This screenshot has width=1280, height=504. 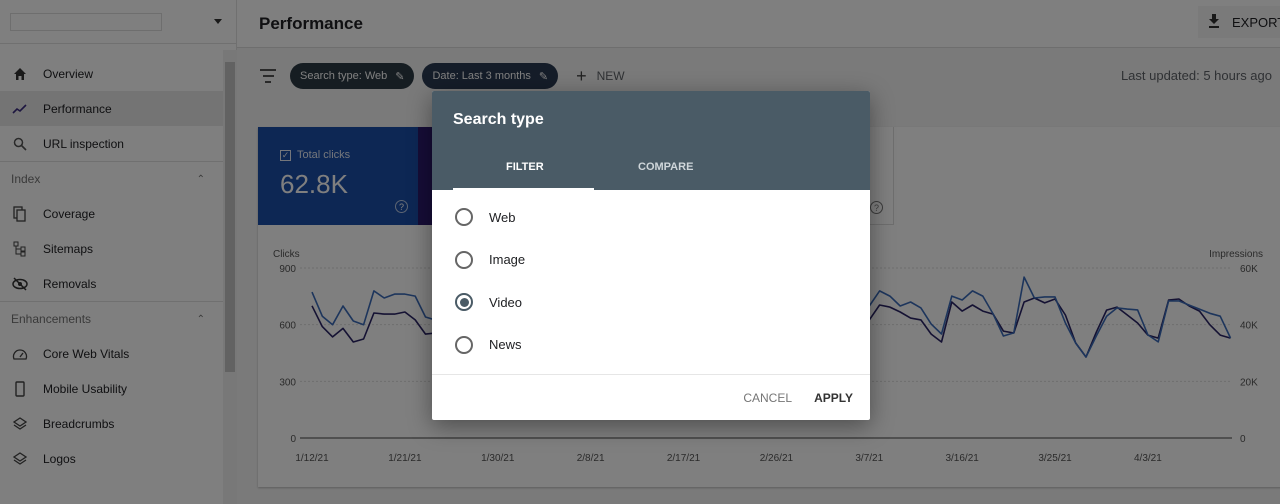 I want to click on option-label: News, so click(x=505, y=345).